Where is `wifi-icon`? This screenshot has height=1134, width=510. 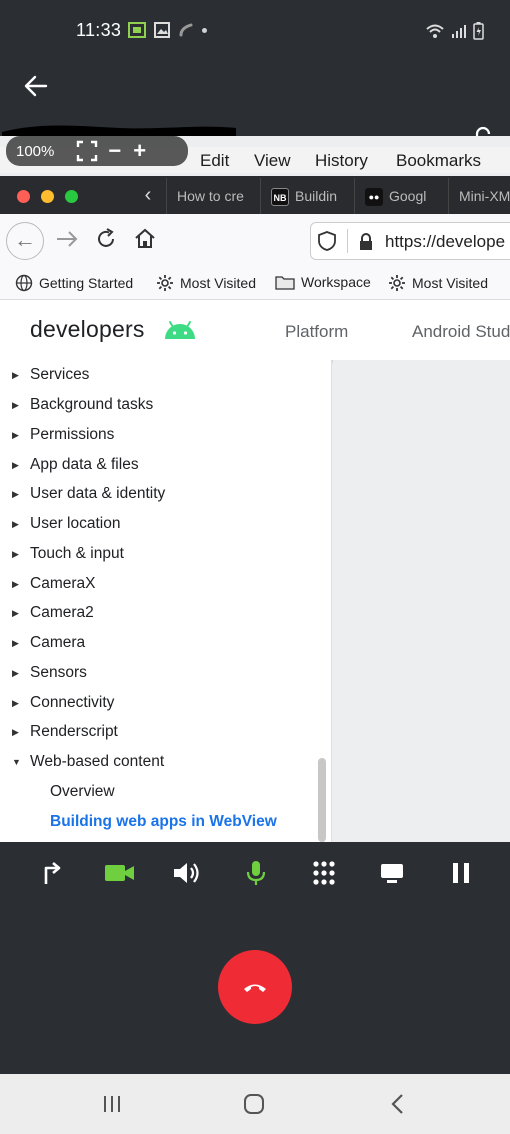 wifi-icon is located at coordinates (435, 31).